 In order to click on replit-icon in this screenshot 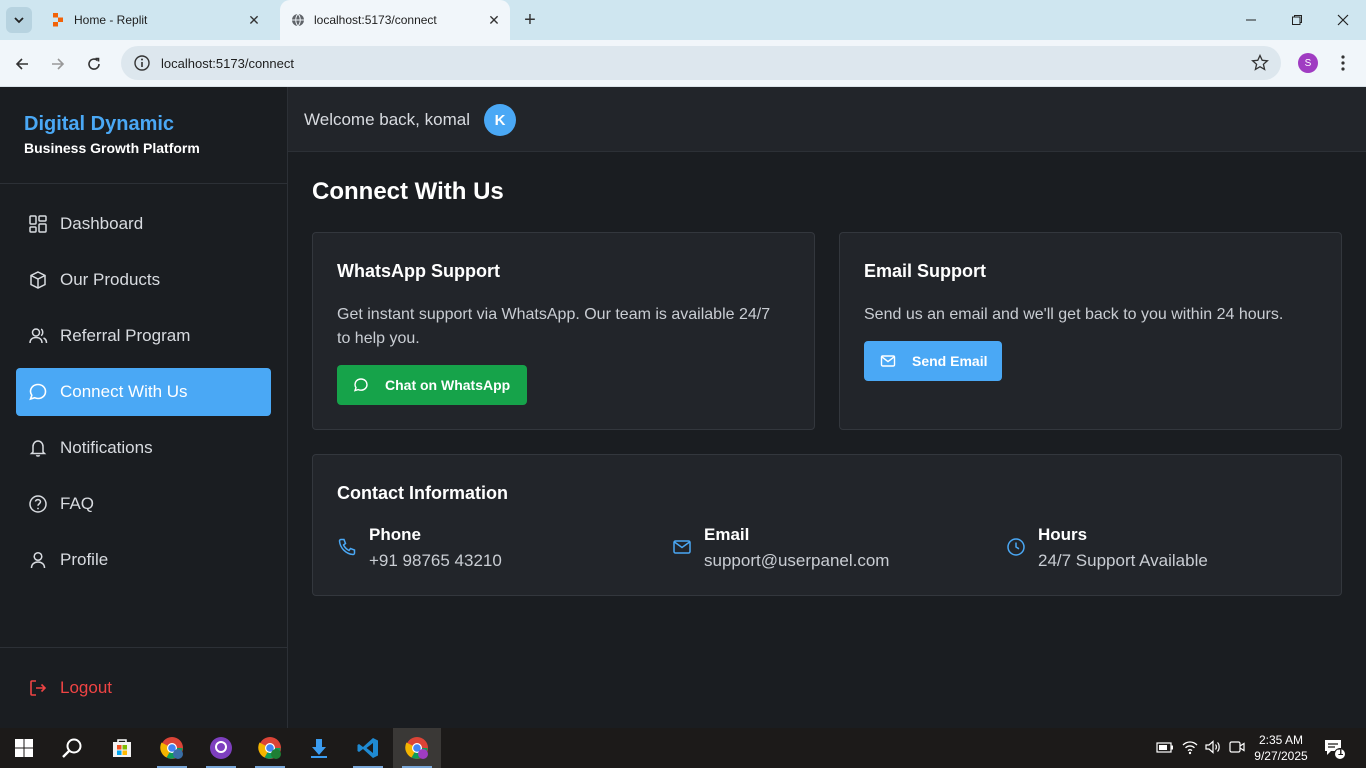, I will do `click(58, 20)`.